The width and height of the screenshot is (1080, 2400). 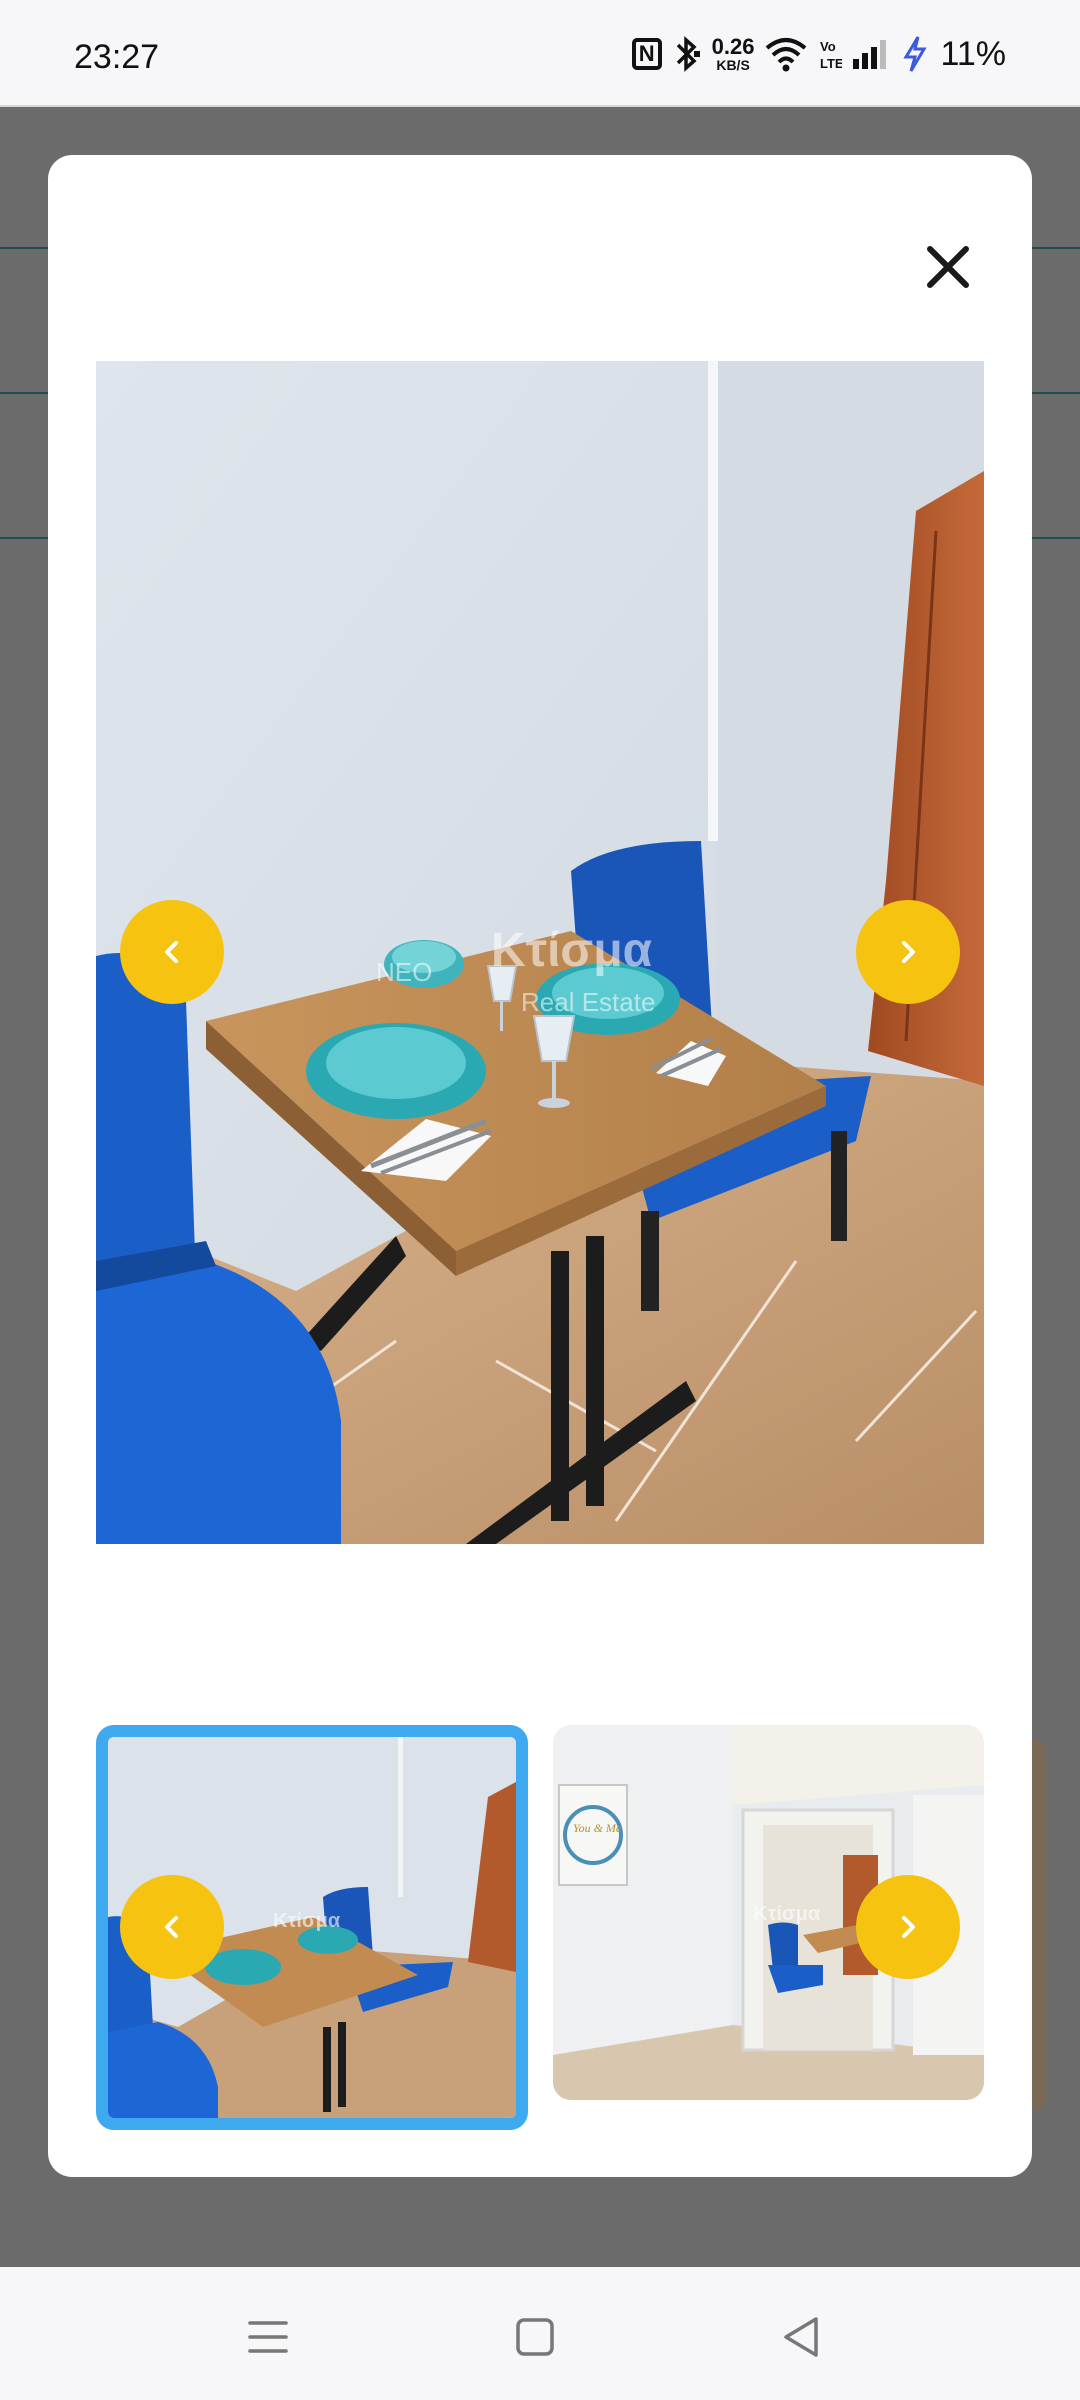 What do you see at coordinates (117, 57) in the screenshot?
I see `status-time: 23:27` at bounding box center [117, 57].